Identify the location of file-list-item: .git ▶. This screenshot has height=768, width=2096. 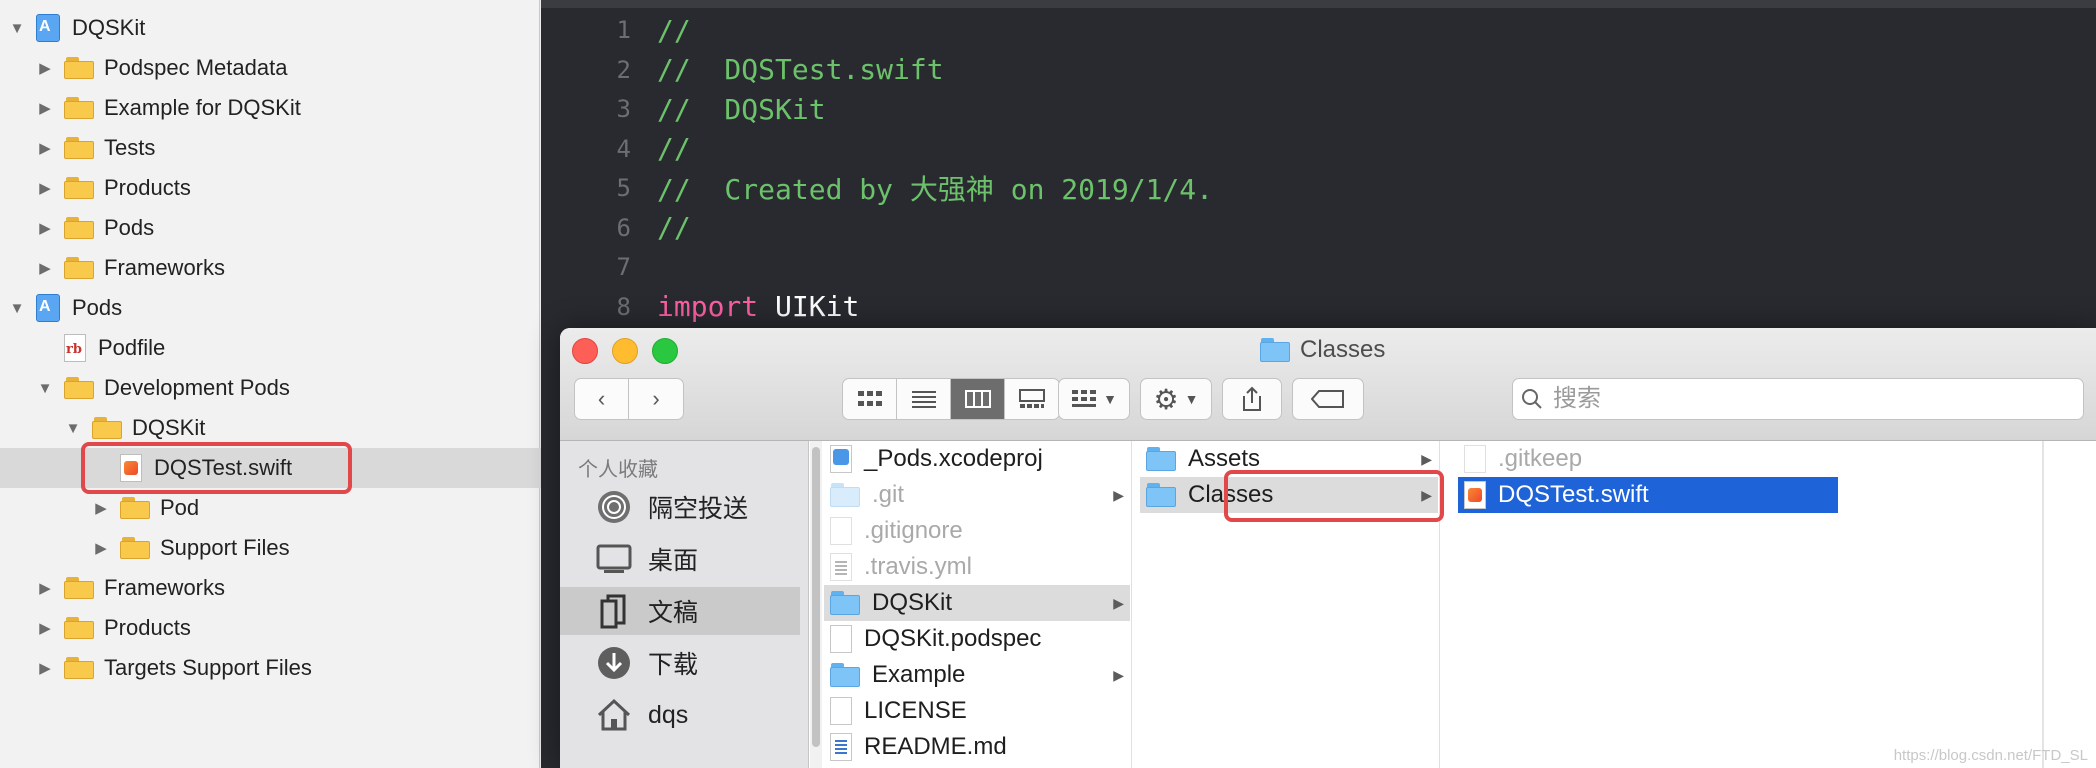
(977, 495).